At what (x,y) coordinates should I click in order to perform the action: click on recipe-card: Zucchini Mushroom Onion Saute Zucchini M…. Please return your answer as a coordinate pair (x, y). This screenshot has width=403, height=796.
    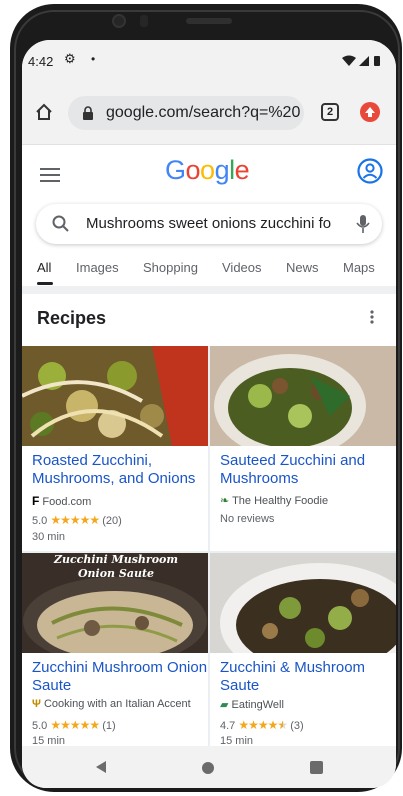
    Looking at the image, I should click on (115, 650).